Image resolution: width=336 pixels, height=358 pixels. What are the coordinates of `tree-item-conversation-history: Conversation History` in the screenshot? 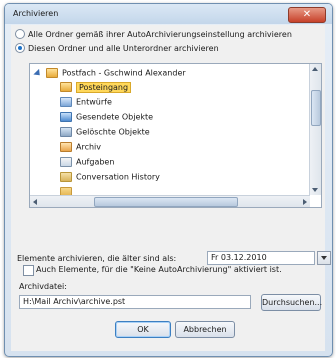 It's located at (110, 178).